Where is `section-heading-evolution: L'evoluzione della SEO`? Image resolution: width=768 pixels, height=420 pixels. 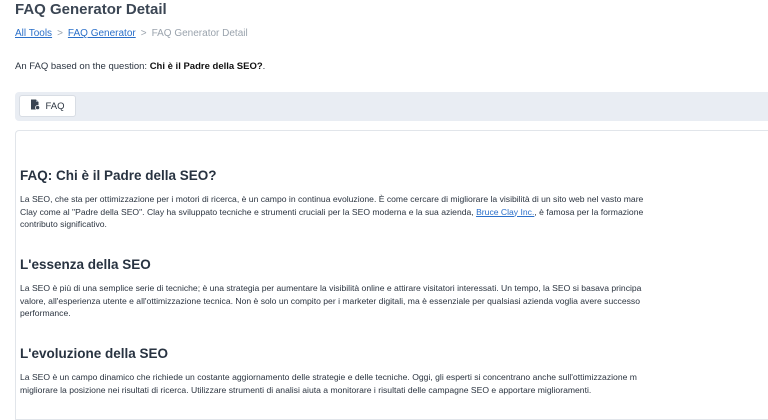
section-heading-evolution: L'evoluzione della SEO is located at coordinates (94, 353).